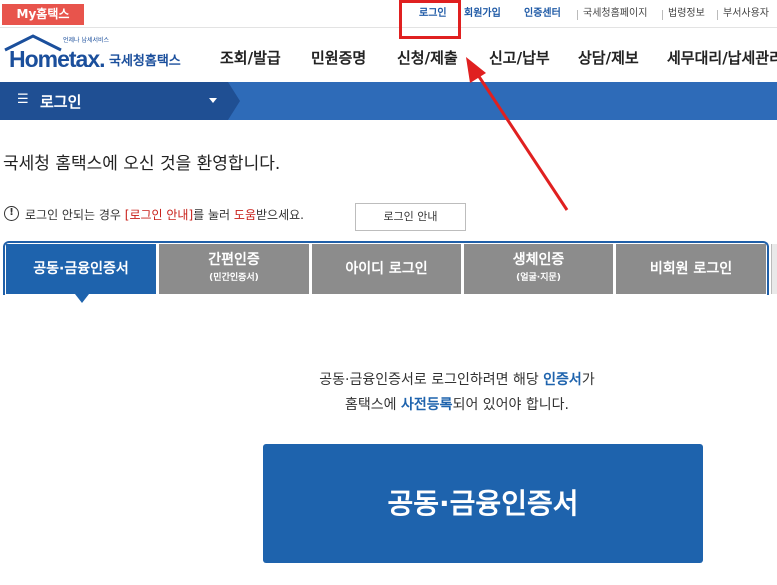 This screenshot has width=777, height=585. What do you see at coordinates (142, 164) in the screenshot?
I see `page-title: 국세청 홈택스에 오신 것을 환영합니다.` at bounding box center [142, 164].